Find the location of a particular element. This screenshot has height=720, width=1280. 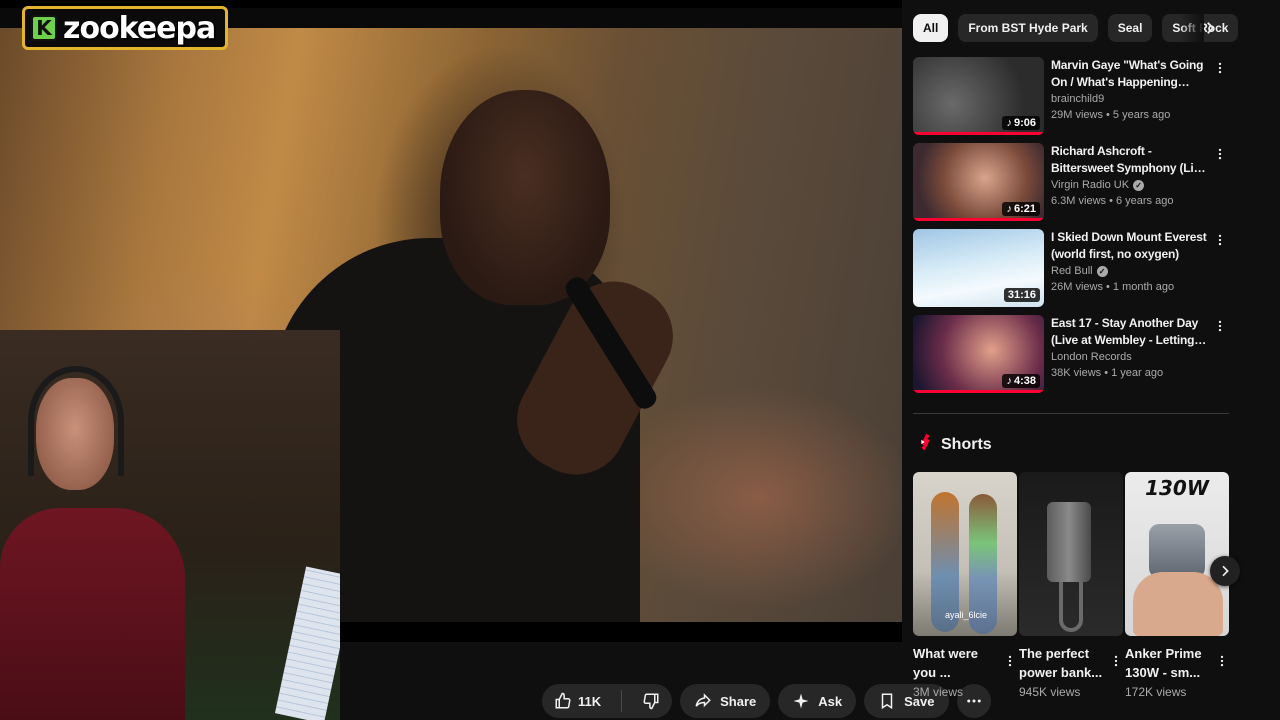

duration-badge: ♪ 6:21 is located at coordinates (1021, 209).